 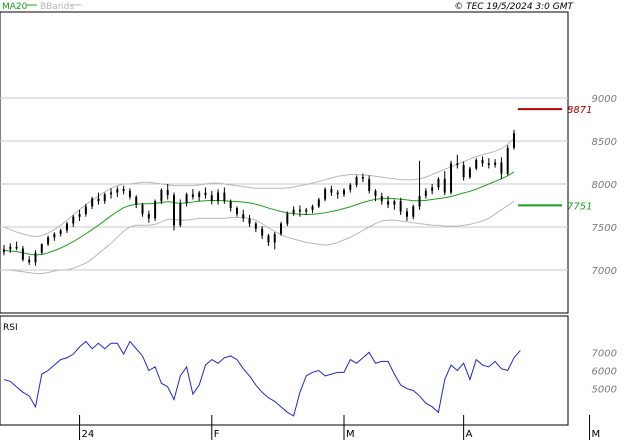 I want to click on copyright-text: © TEC 19/5/2024 3:0 GMT, so click(x=514, y=7).